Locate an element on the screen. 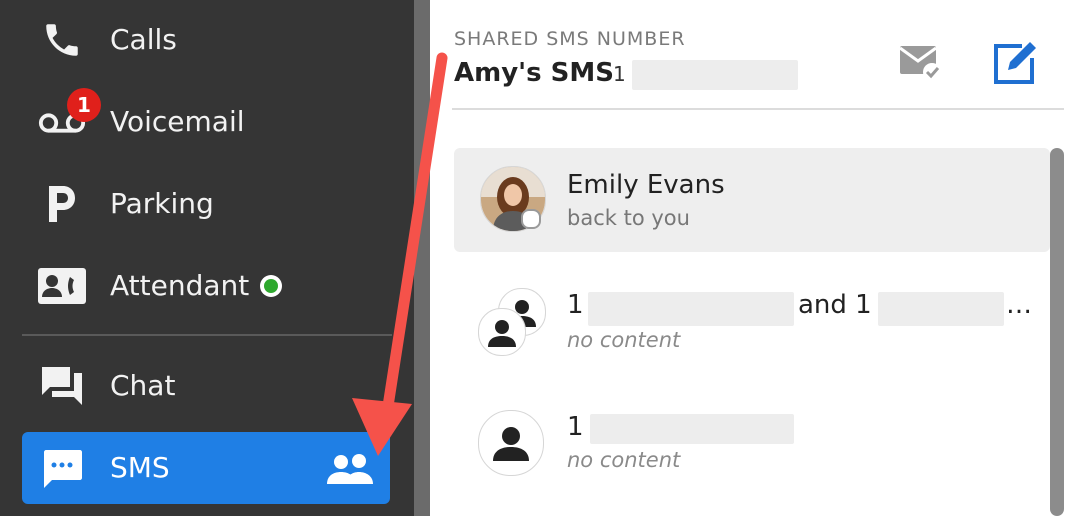  sidebar-item-label: Attendant is located at coordinates (180, 285).